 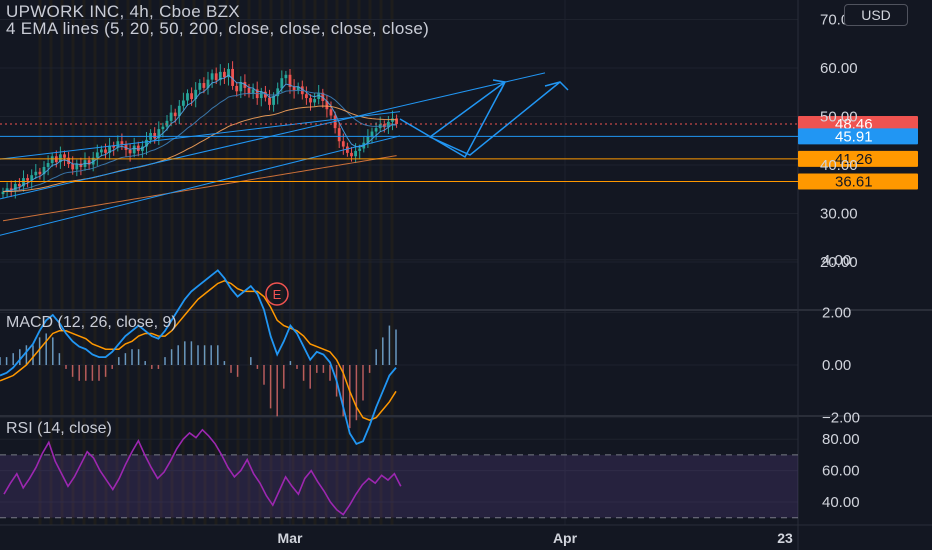 What do you see at coordinates (841, 471) in the screenshot?
I see `rsi-axis-label: 60.00` at bounding box center [841, 471].